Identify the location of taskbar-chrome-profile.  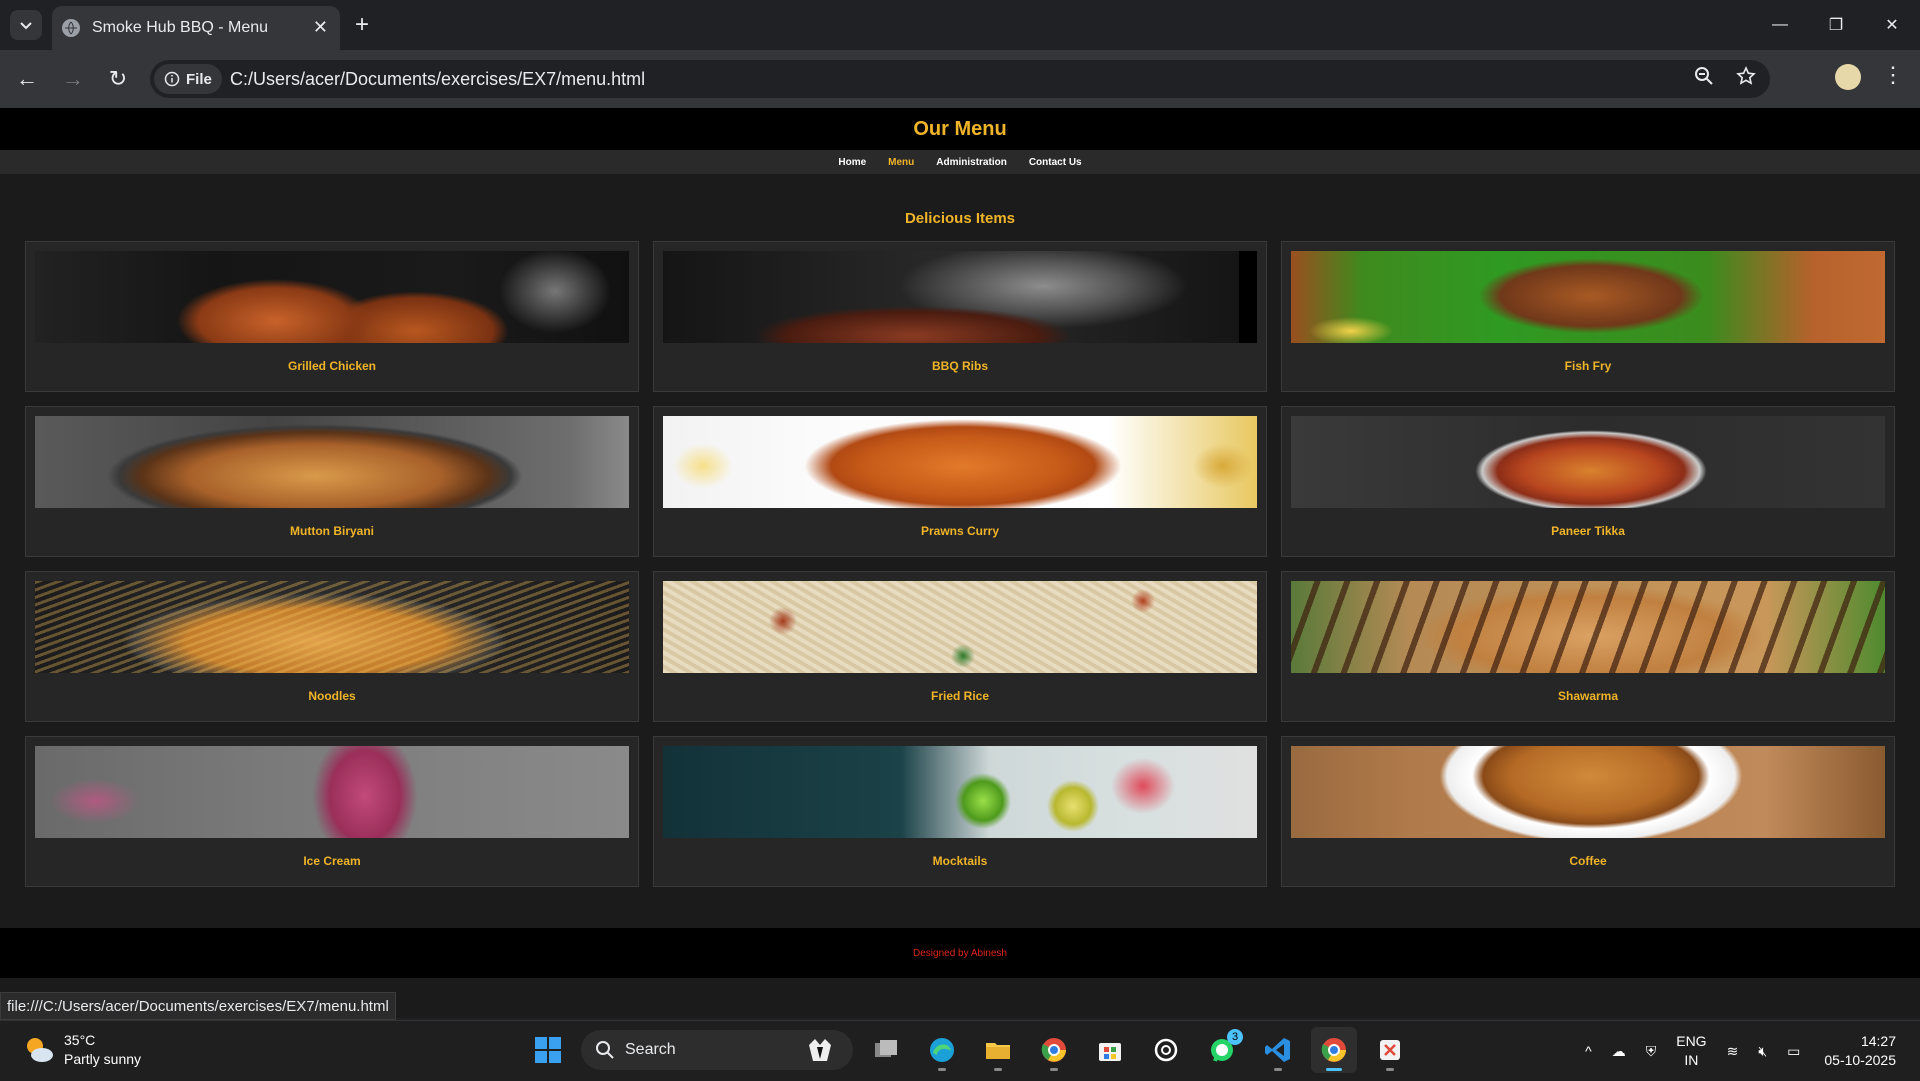
(1054, 1050).